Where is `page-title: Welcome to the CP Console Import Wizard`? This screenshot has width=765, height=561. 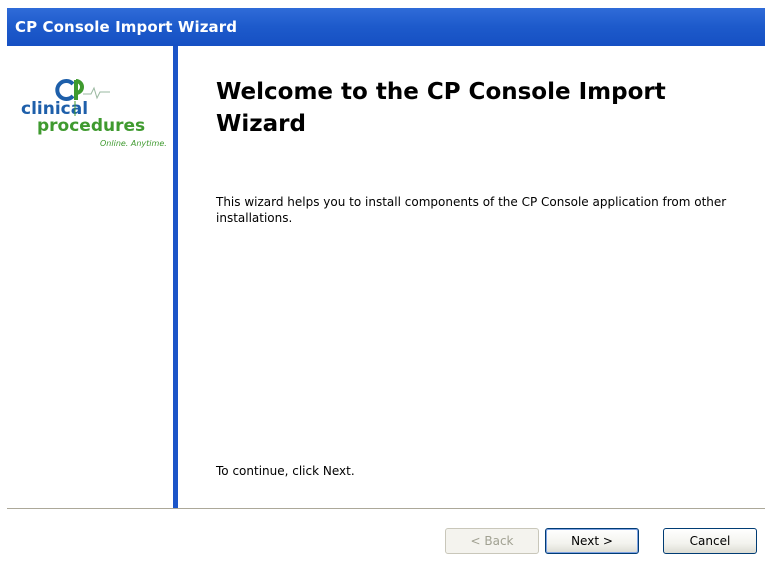
page-title: Welcome to the CP Console Import Wizard is located at coordinates (441, 108).